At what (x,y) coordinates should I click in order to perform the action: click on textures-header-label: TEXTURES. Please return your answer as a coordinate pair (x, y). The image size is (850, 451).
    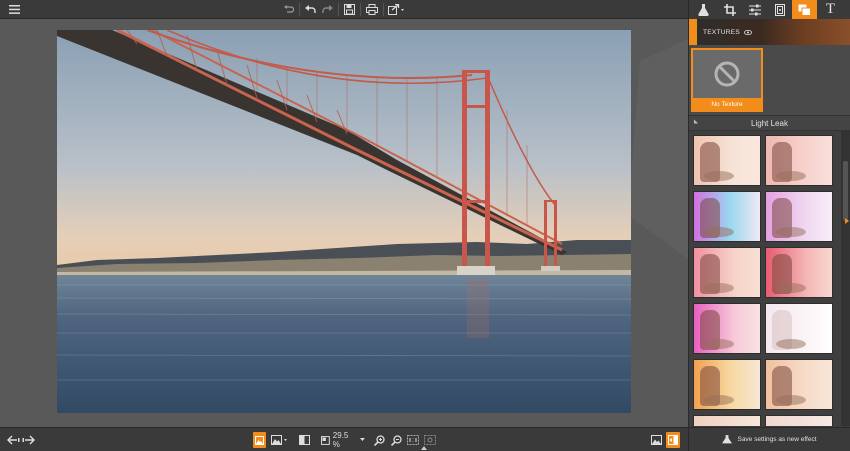
    Looking at the image, I should click on (722, 32).